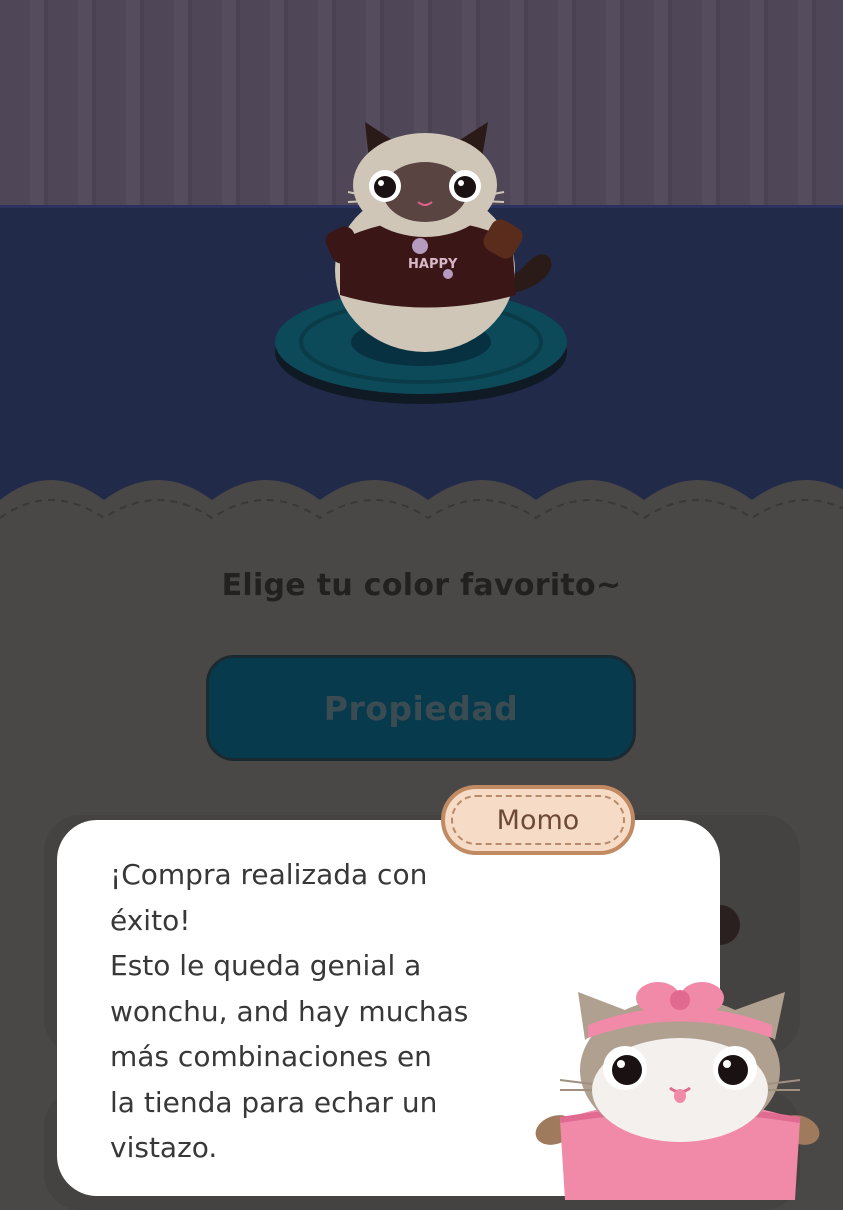  Describe the element at coordinates (266, 965) in the screenshot. I see `dialog-line: Esto le queda genial a` at that location.